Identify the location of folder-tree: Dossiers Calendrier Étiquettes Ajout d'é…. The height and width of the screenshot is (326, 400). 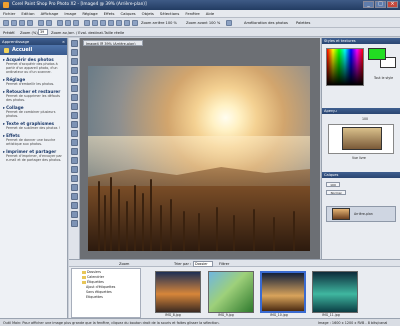
(106, 293).